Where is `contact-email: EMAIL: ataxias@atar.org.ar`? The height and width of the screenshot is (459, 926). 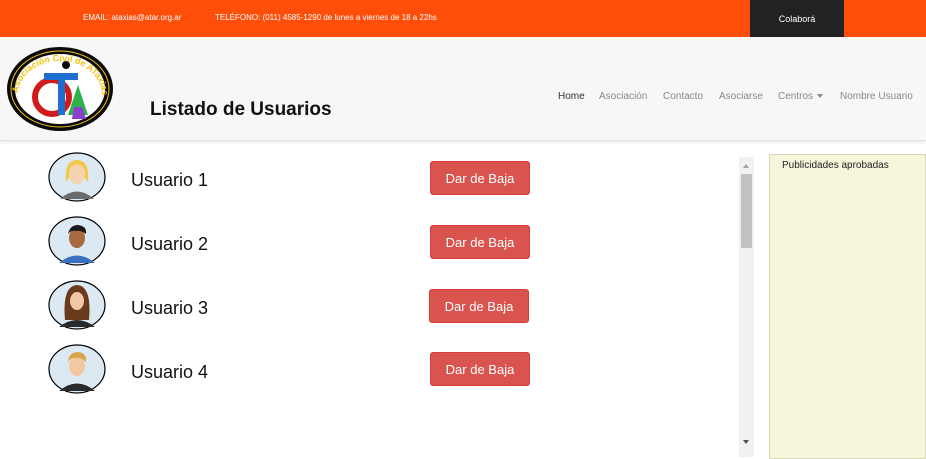
contact-email: EMAIL: ataxias@atar.org.ar is located at coordinates (132, 17).